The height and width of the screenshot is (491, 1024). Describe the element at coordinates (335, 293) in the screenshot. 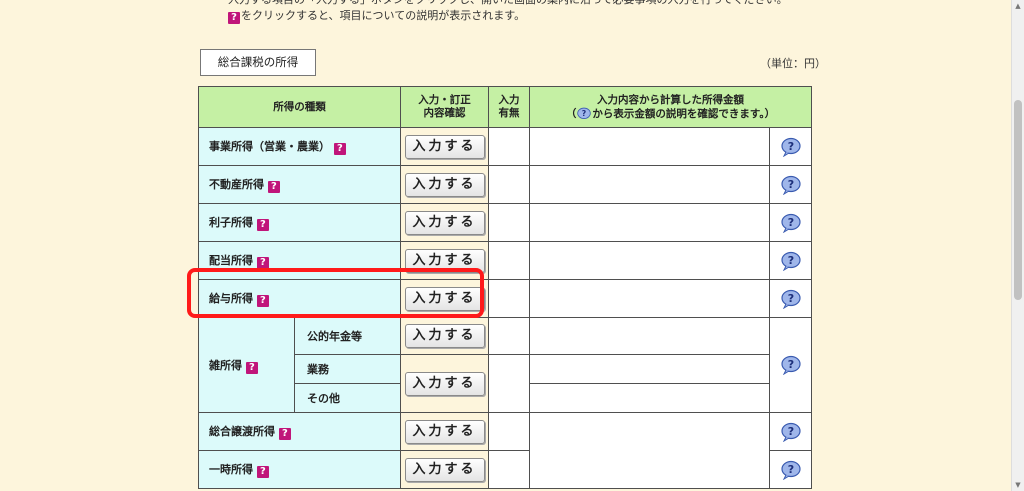

I see `highlight-salary-row` at that location.